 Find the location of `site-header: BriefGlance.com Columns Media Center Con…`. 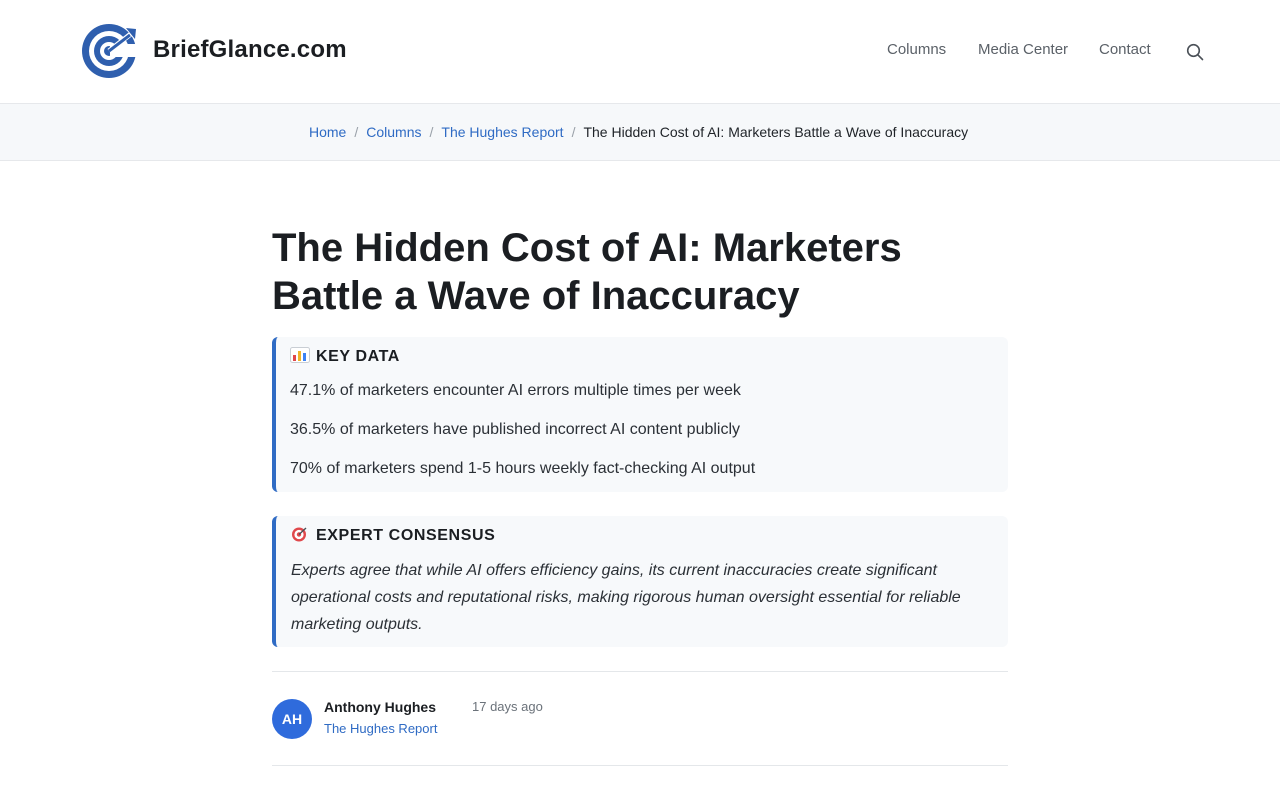

site-header: BriefGlance.com Columns Media Center Con… is located at coordinates (640, 52).